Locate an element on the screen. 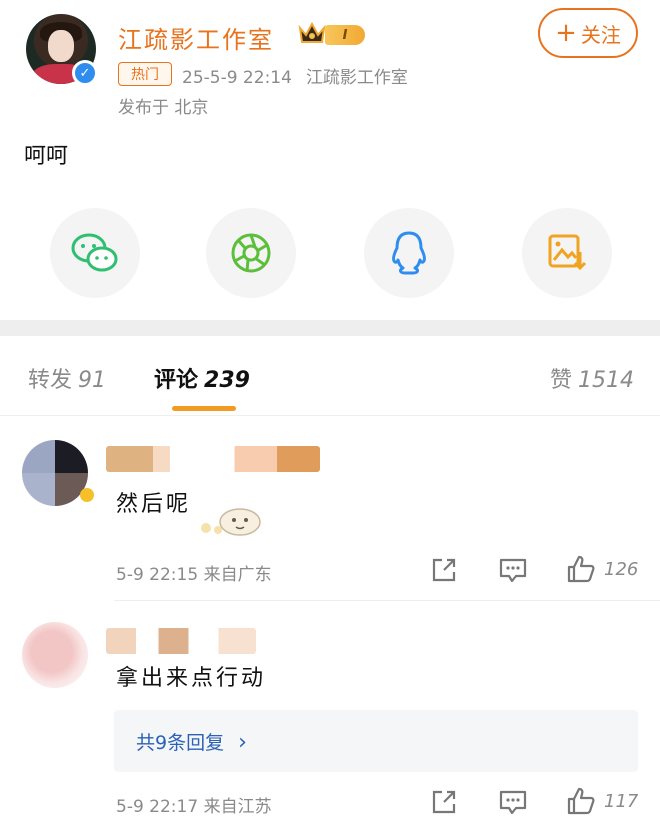  like-count: 117 is located at coordinates (621, 801).